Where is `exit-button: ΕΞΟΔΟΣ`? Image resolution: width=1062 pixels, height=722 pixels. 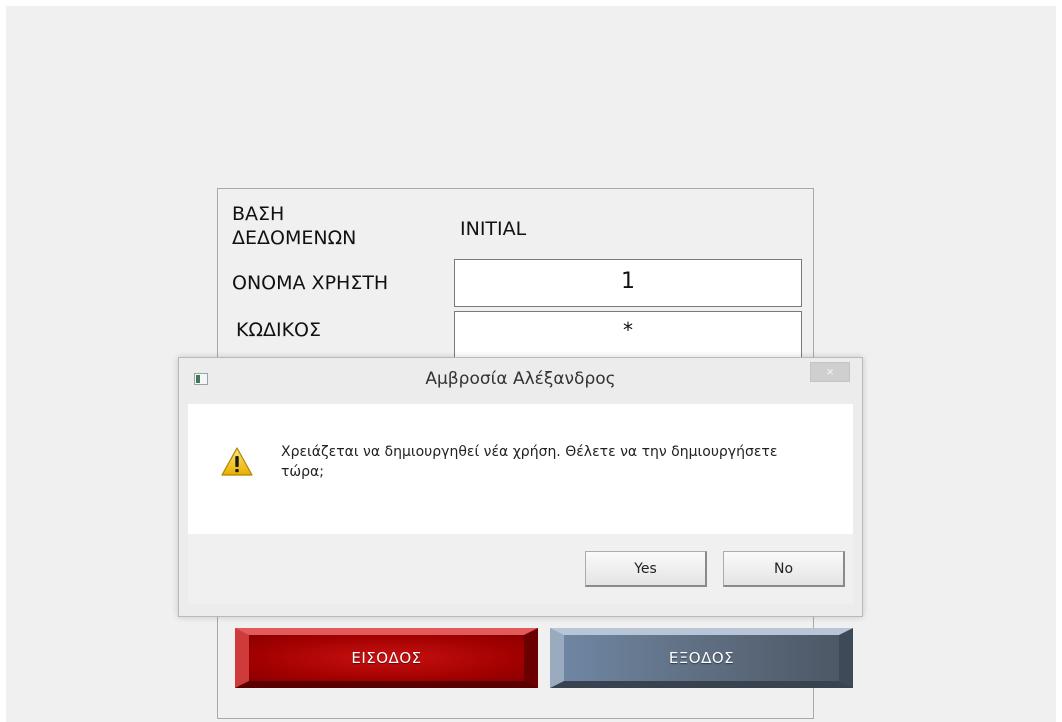 exit-button: ΕΞΟΔΟΣ is located at coordinates (701, 658).